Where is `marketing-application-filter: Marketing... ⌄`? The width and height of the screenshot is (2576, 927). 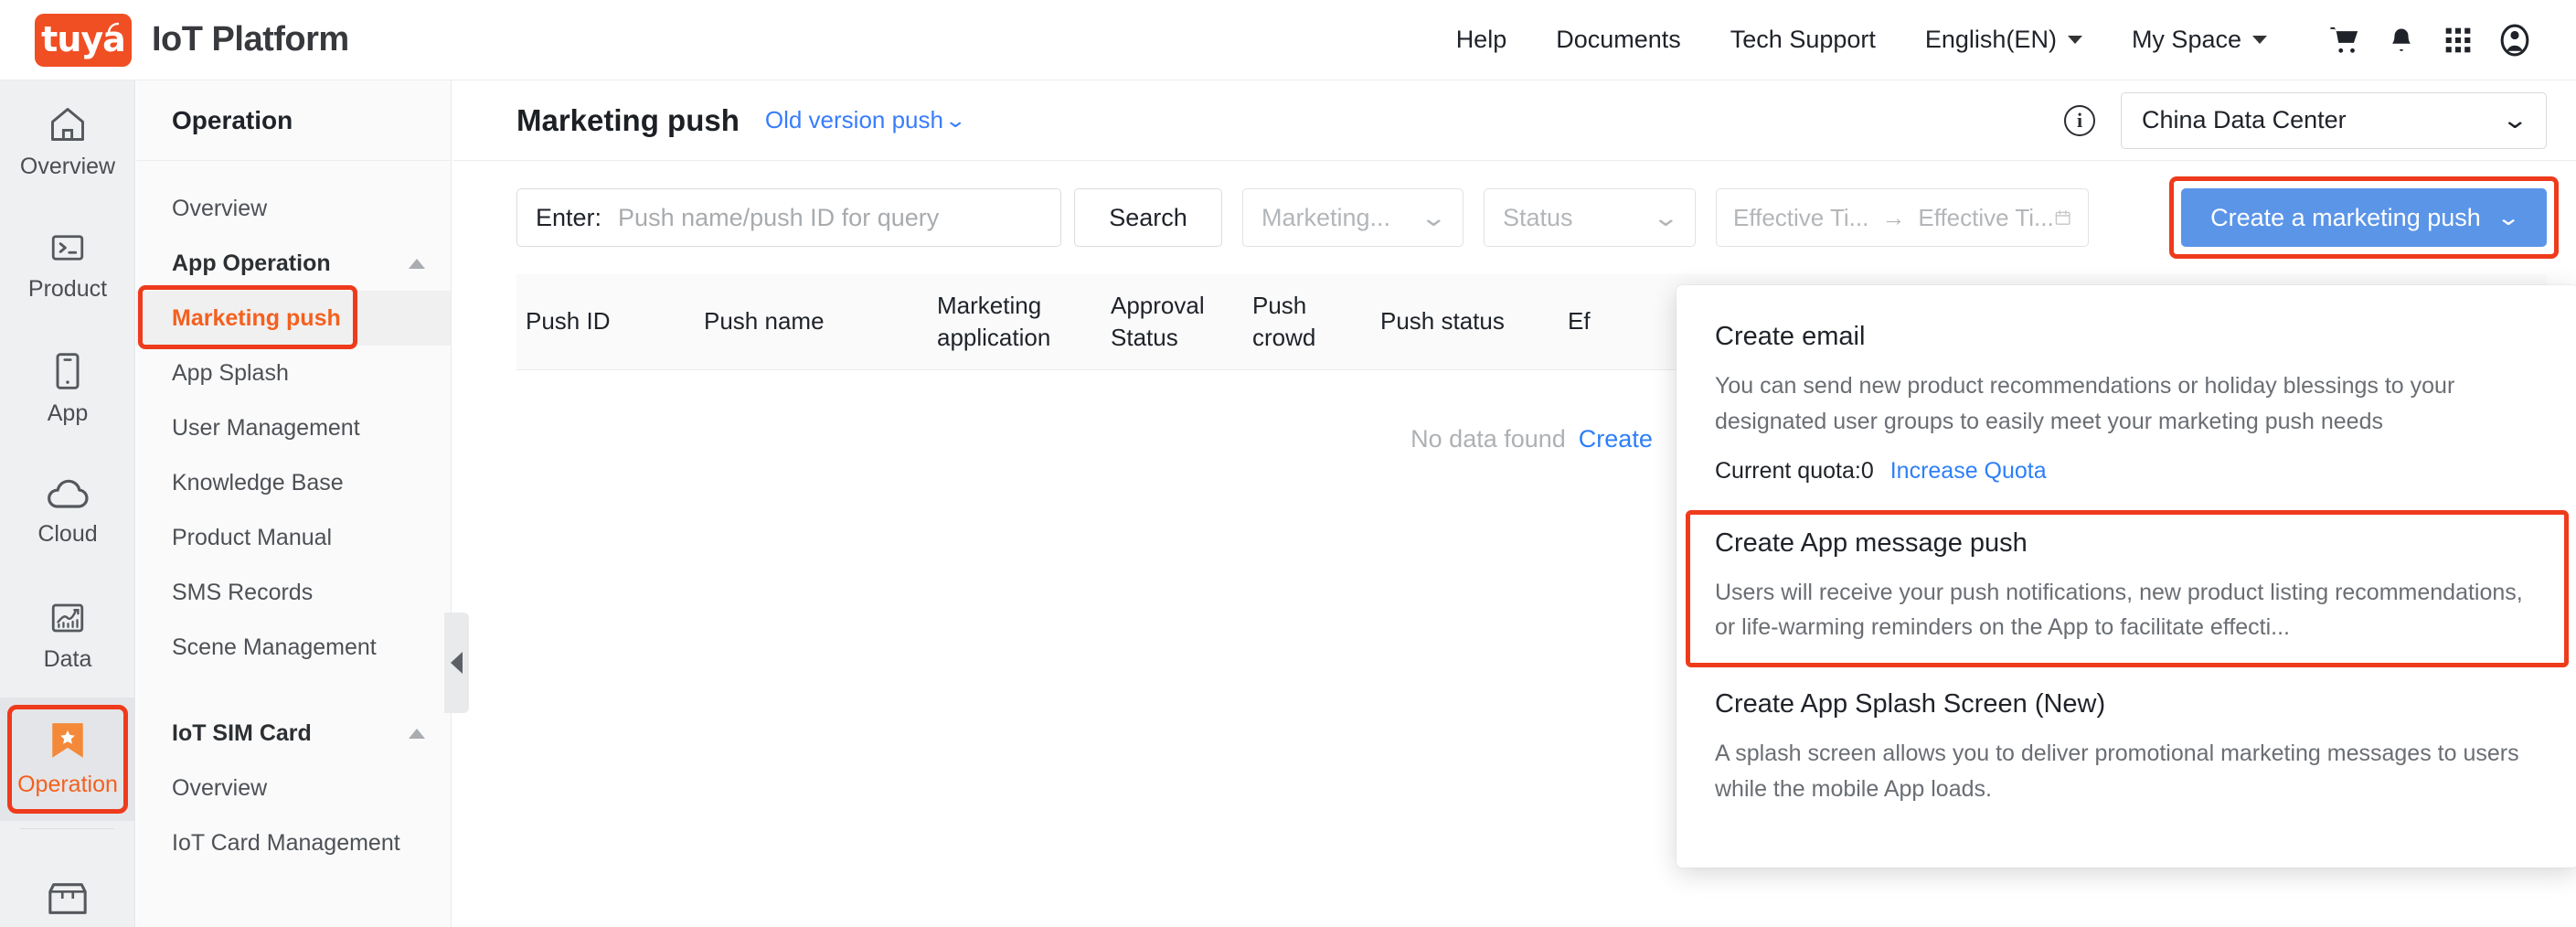
marketing-application-filter: Marketing... ⌄ is located at coordinates (1353, 218).